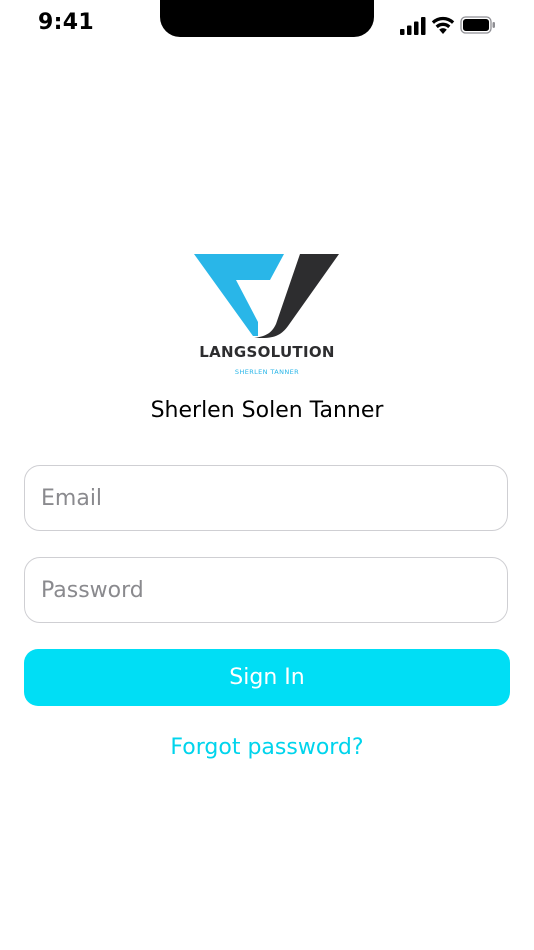  What do you see at coordinates (443, 25) in the screenshot?
I see `wifi-icon` at bounding box center [443, 25].